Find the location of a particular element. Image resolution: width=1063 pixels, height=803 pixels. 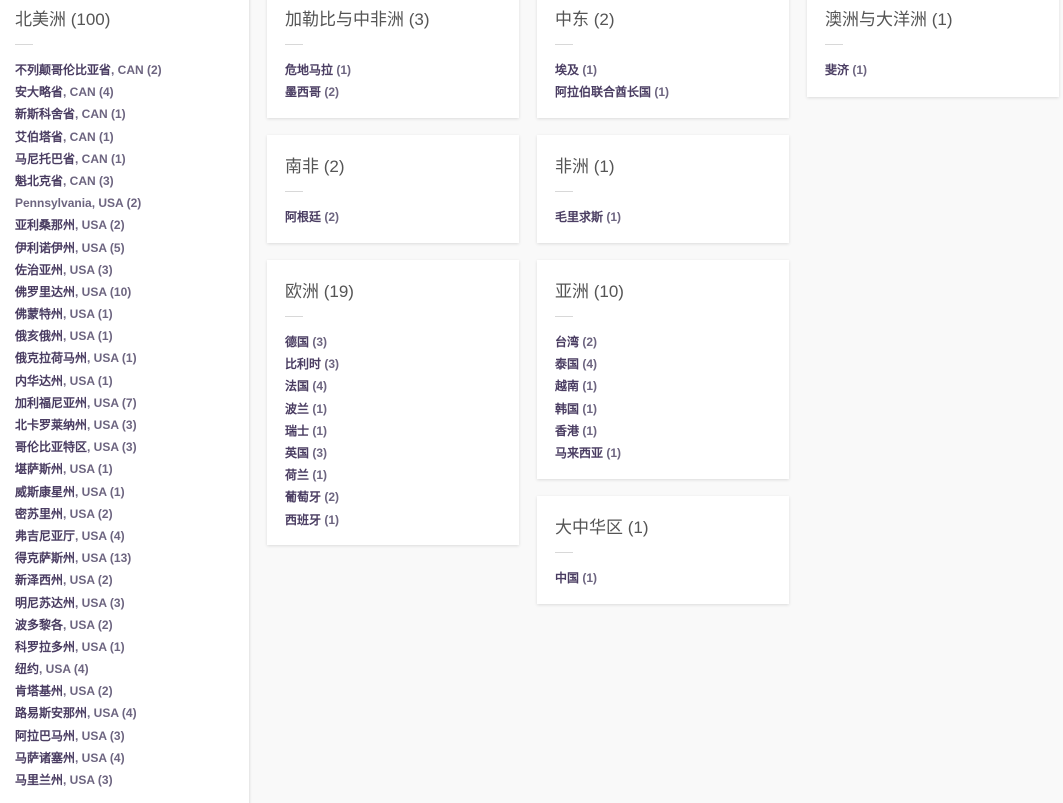

region-title: 加勒比与中非洲 (3) is located at coordinates (393, 20).